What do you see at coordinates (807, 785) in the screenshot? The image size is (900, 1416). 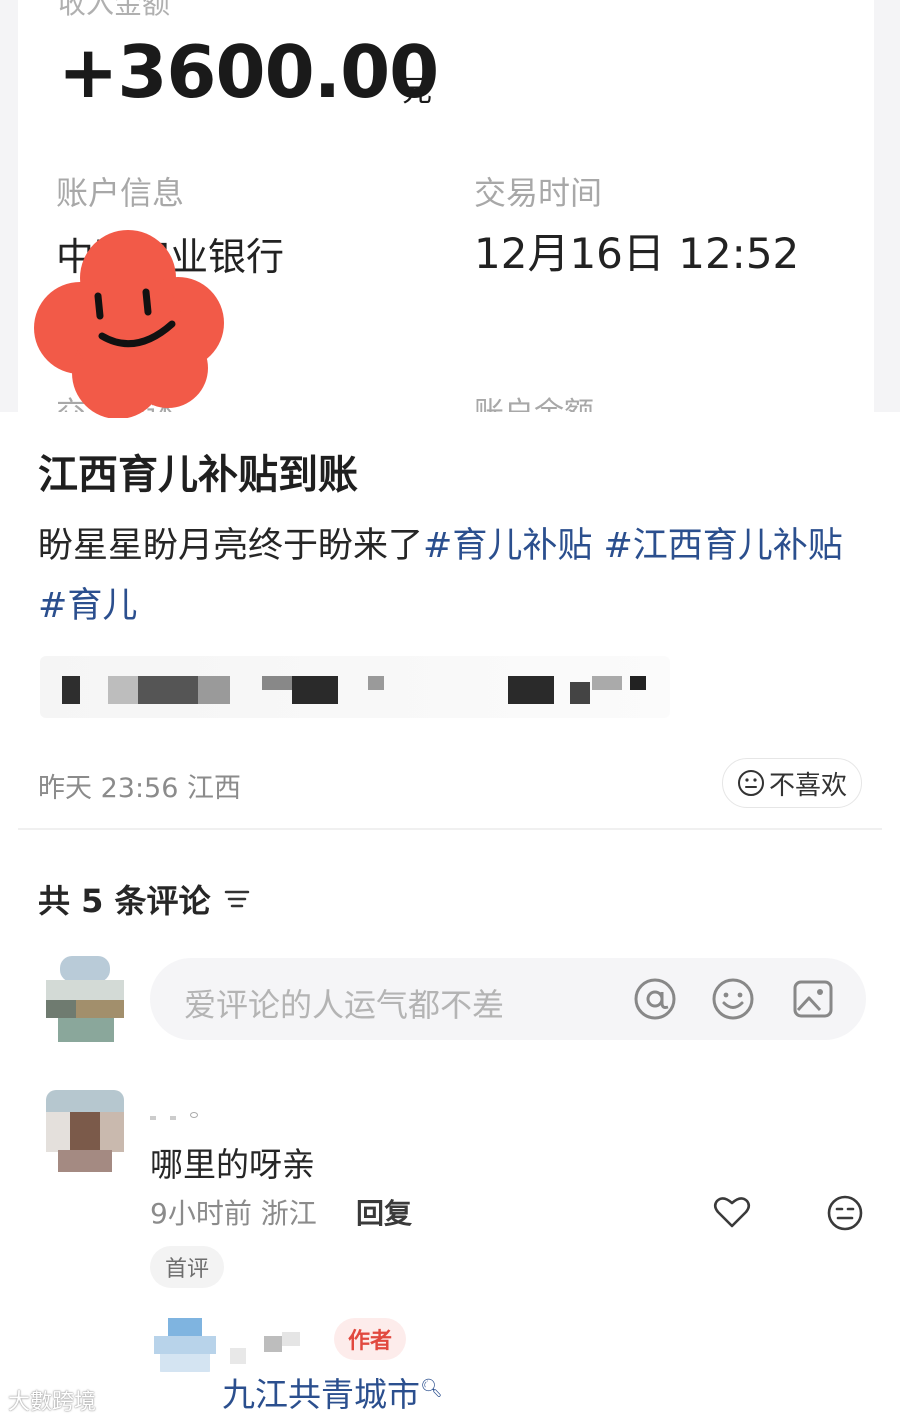 I see `dislike-label: 不喜欢` at bounding box center [807, 785].